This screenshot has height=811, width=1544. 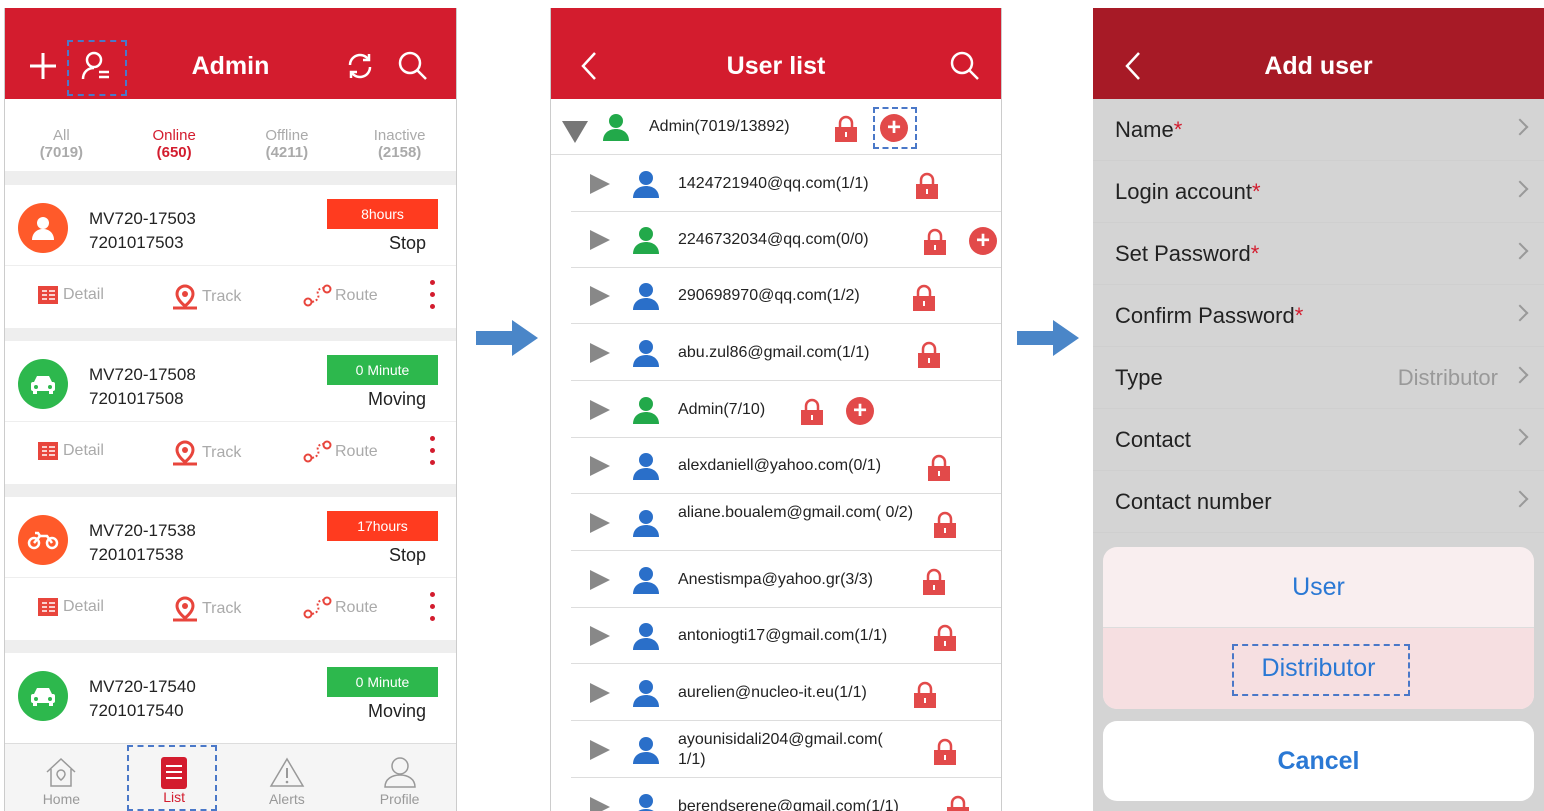 I want to click on type-field: Type Distributor, so click(x=1318, y=378).